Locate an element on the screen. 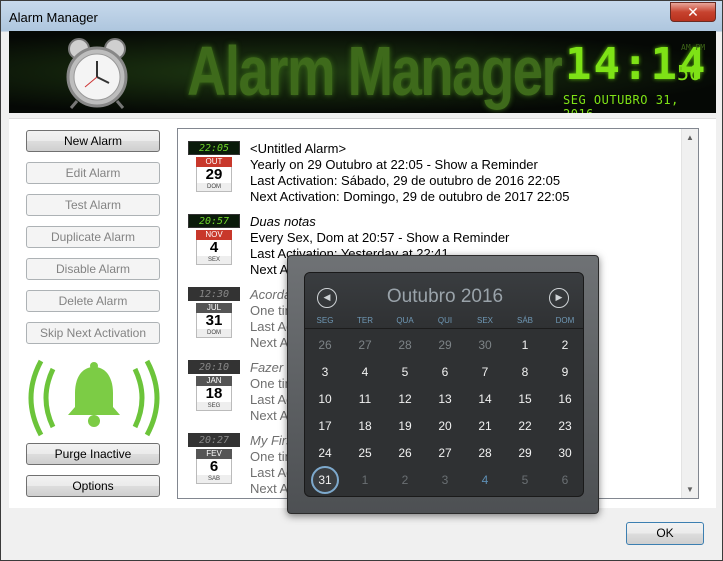 This screenshot has width=723, height=561. calendar-day-label: 23 is located at coordinates (565, 426).